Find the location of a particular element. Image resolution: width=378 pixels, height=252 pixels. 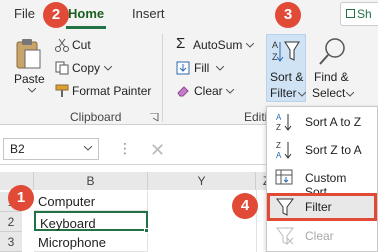

fill-dropdown-icon is located at coordinates (220, 69).